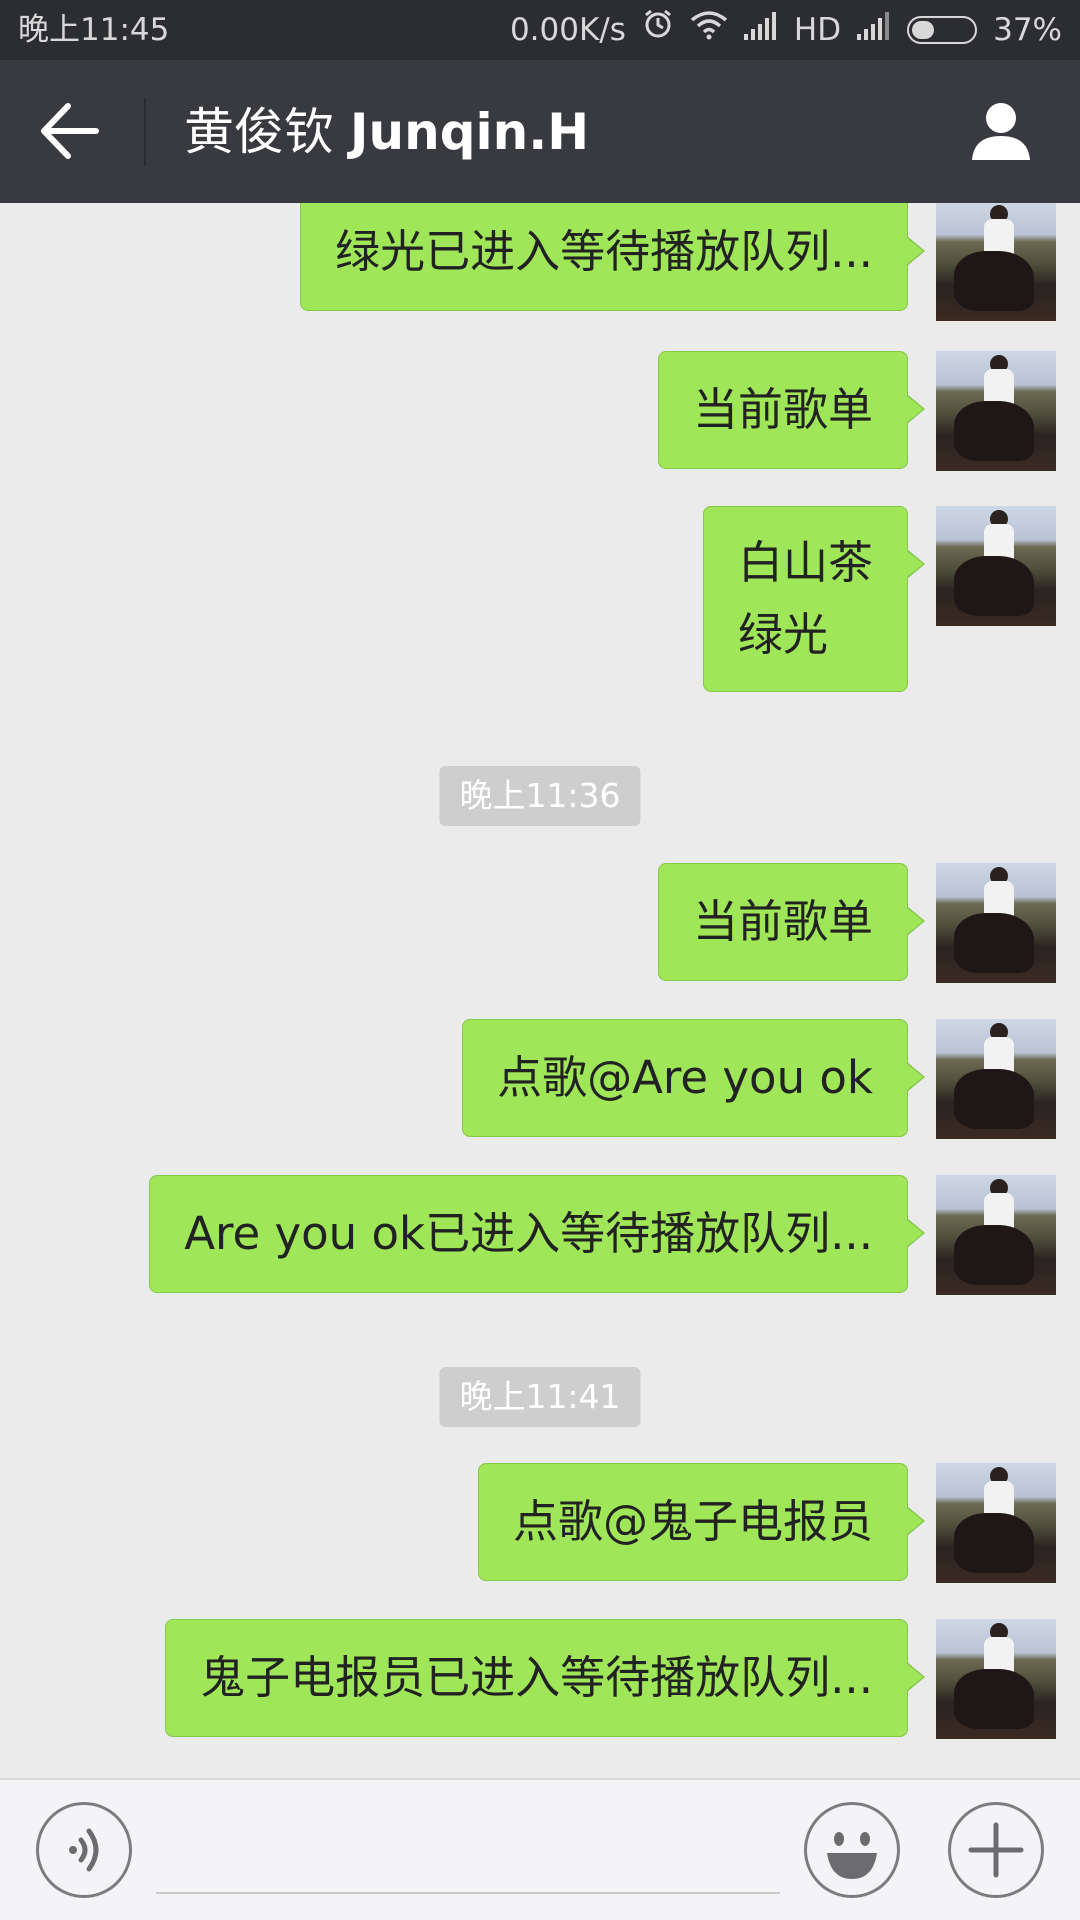  I want to click on chat-title: 黄俊钦 Junqin.H, so click(386, 132).